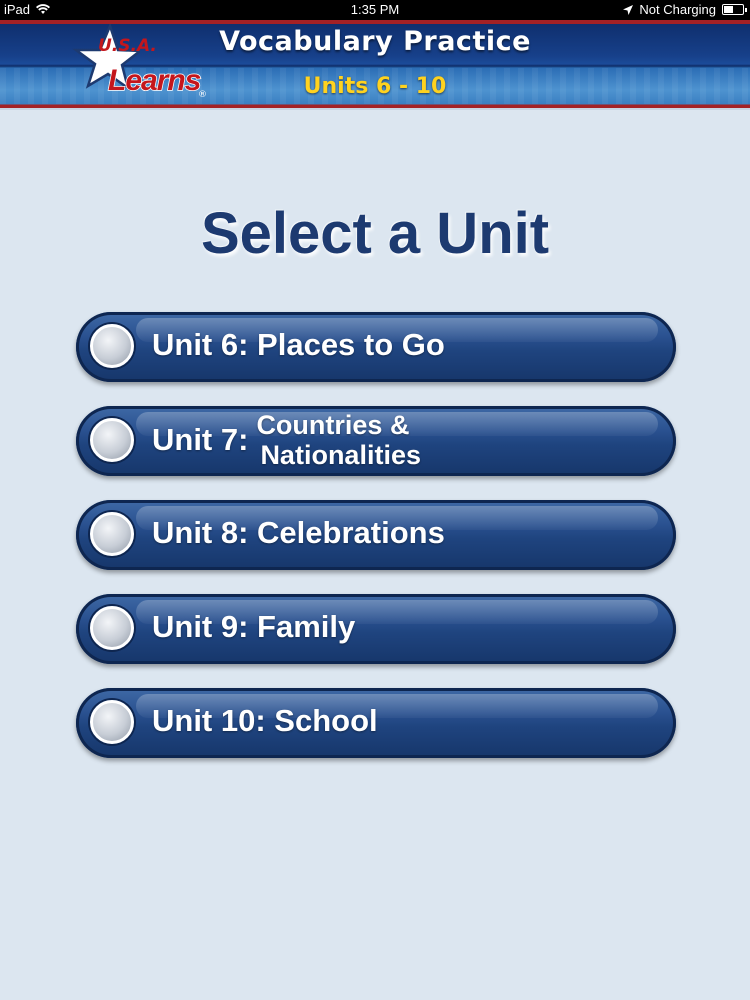 This screenshot has height=1000, width=750. What do you see at coordinates (375, 233) in the screenshot?
I see `page-title: Select a Unit` at bounding box center [375, 233].